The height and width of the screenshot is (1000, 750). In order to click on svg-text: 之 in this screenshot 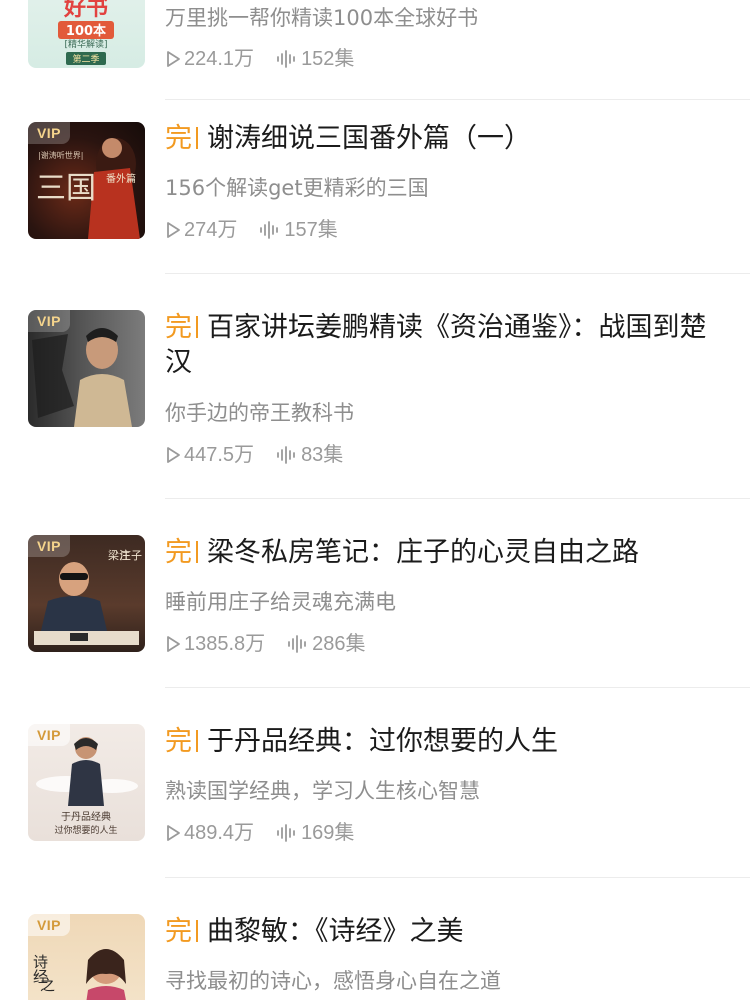, I will do `click(47, 985)`.